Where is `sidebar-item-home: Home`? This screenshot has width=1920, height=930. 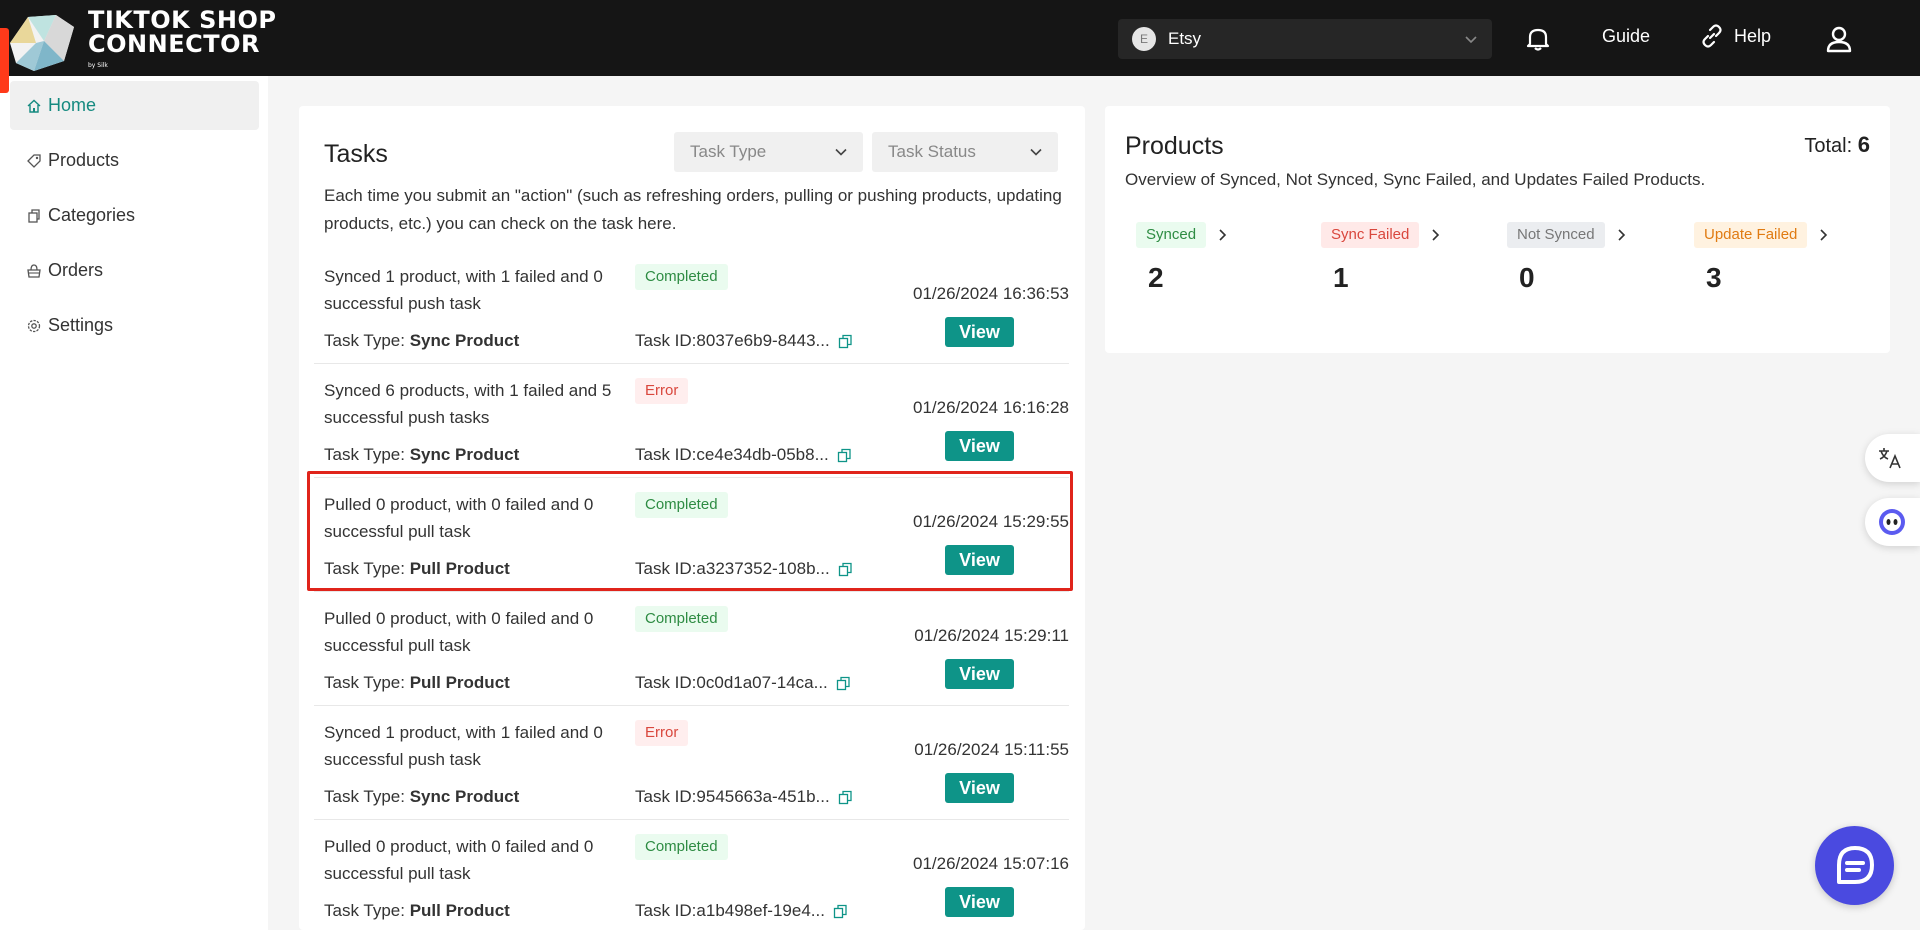
sidebar-item-home: Home is located at coordinates (134, 105).